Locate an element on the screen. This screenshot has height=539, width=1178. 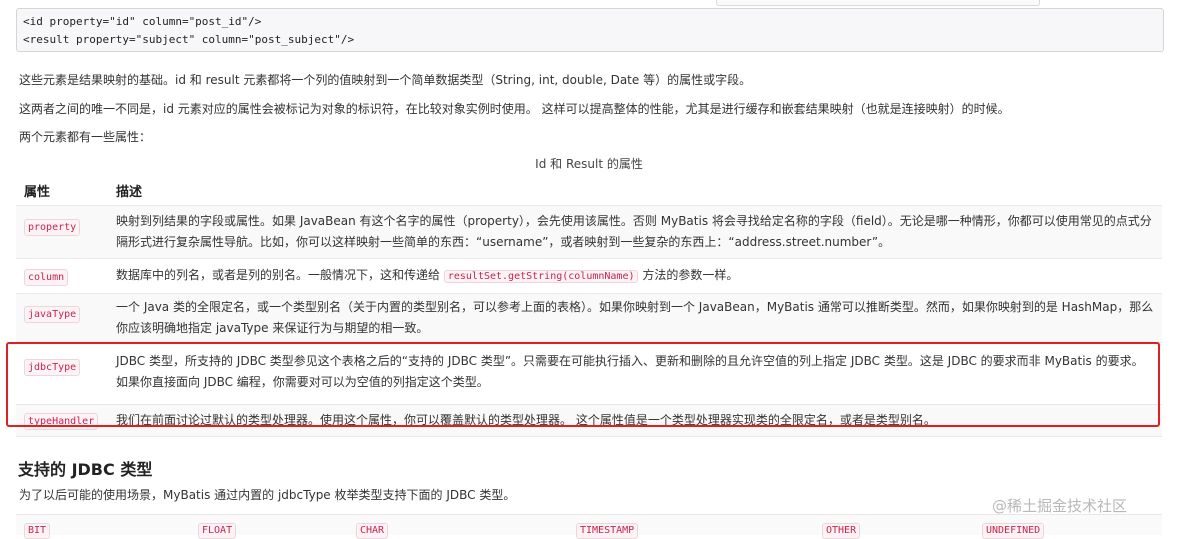
table-header-attribute: 属性 is located at coordinates (37, 192).